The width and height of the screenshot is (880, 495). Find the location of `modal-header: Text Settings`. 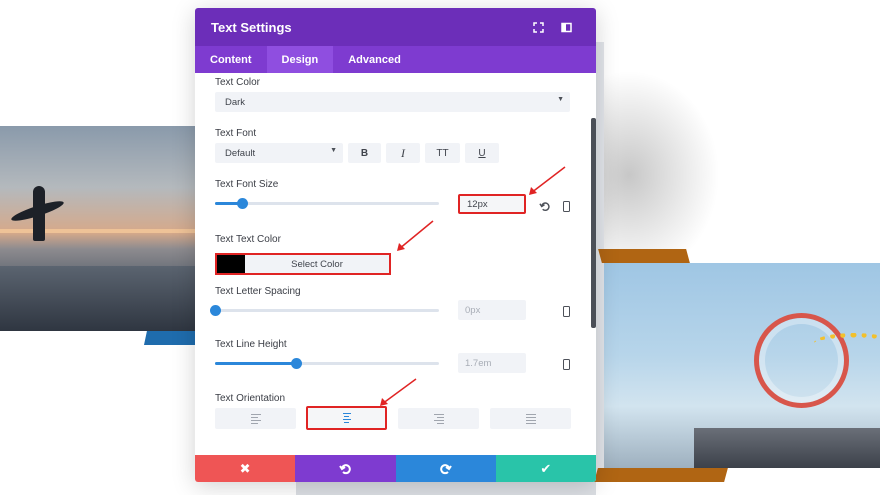

modal-header: Text Settings is located at coordinates (395, 27).